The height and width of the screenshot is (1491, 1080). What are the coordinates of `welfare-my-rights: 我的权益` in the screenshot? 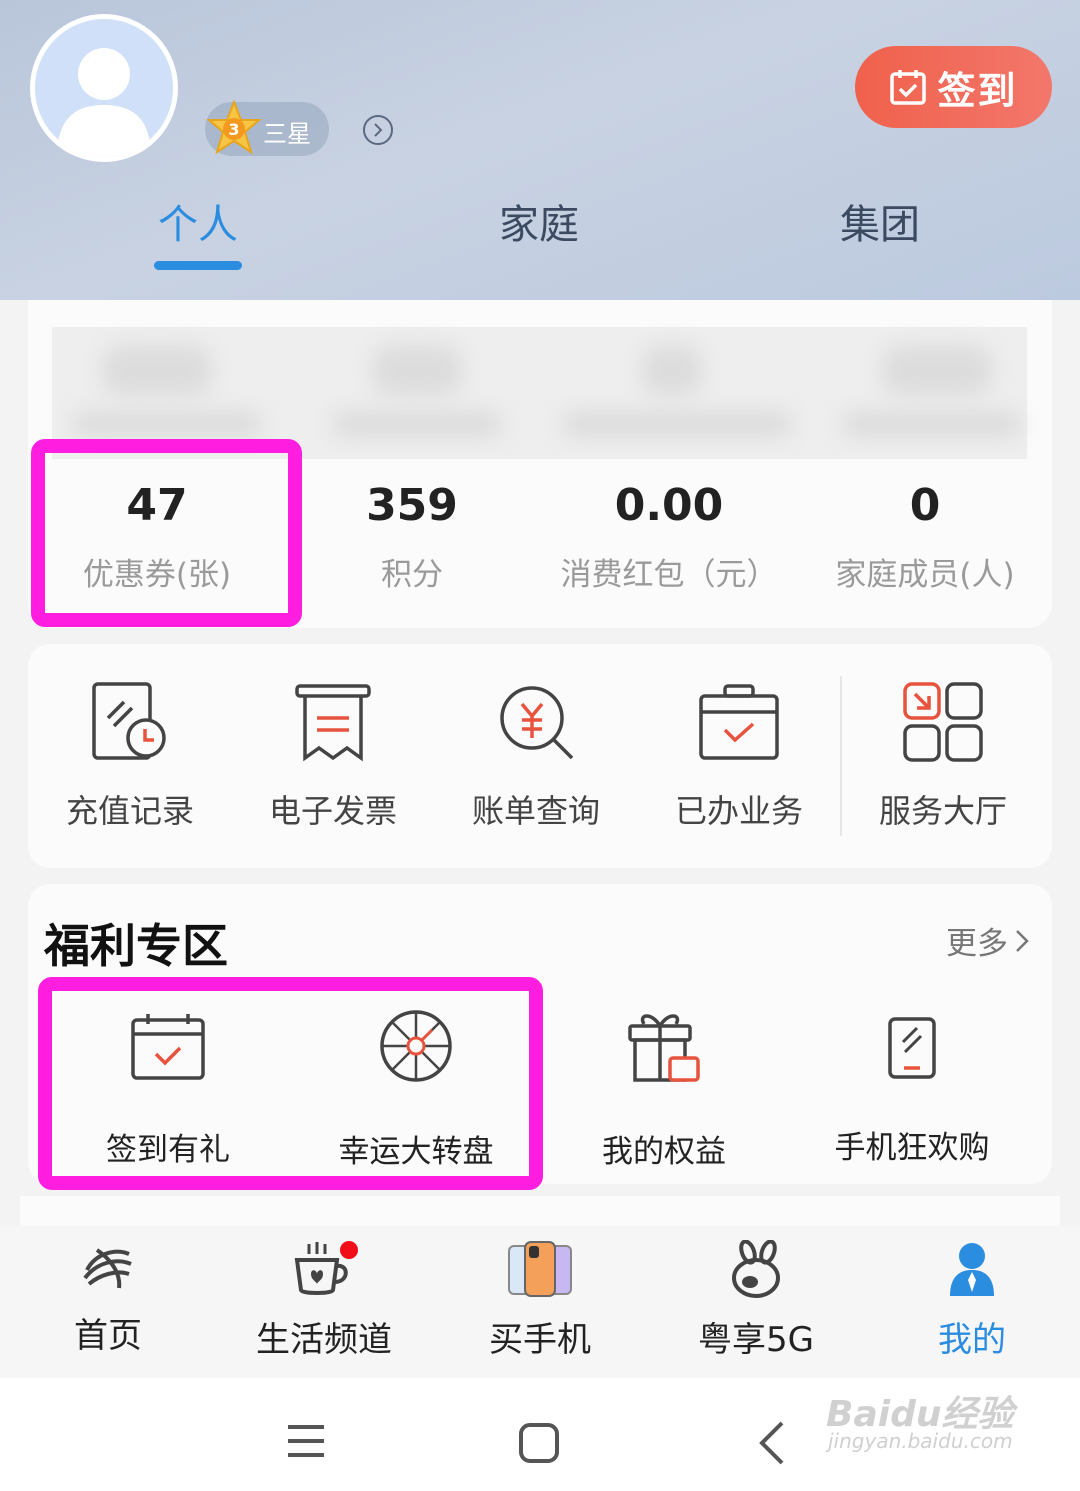 It's located at (664, 1091).